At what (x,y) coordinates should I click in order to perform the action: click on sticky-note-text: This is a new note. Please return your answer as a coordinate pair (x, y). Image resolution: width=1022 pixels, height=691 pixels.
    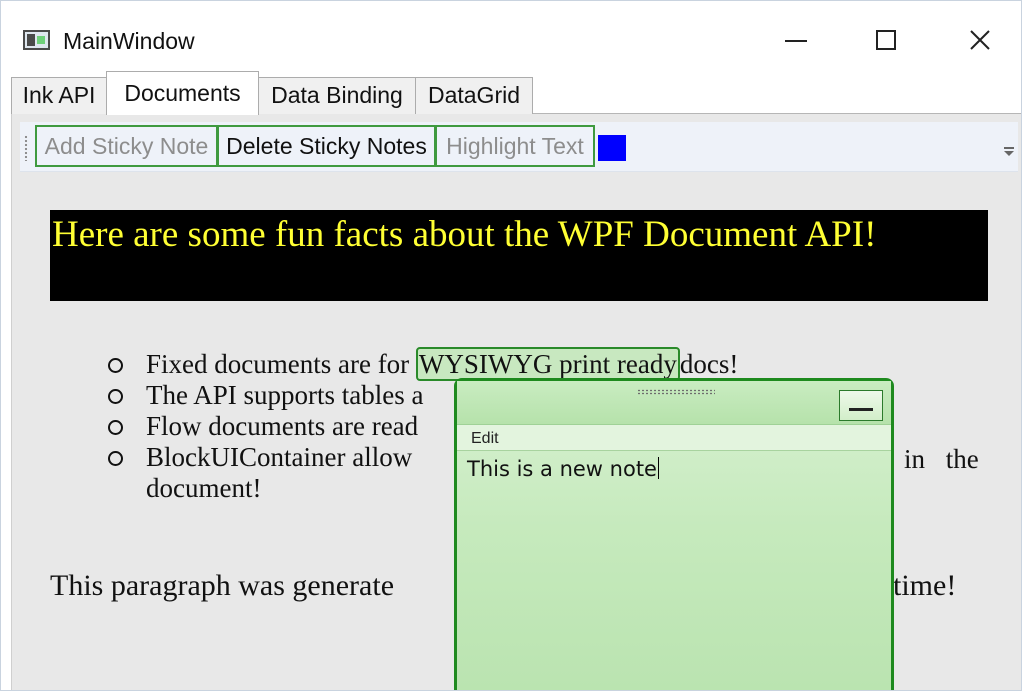
    Looking at the image, I should click on (562, 469).